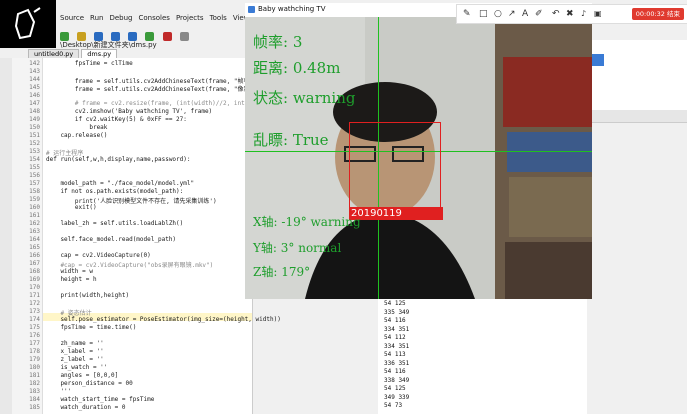  What do you see at coordinates (28, 24) in the screenshot?
I see `app-logo` at bounding box center [28, 24].